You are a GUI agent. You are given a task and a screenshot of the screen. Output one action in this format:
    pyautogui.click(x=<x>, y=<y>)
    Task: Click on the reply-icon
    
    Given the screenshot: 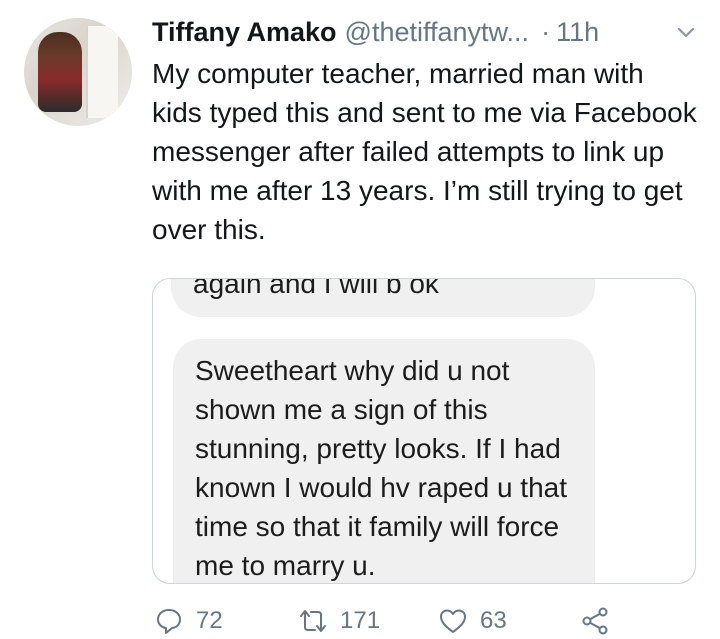 What is the action you would take?
    pyautogui.click(x=169, y=621)
    